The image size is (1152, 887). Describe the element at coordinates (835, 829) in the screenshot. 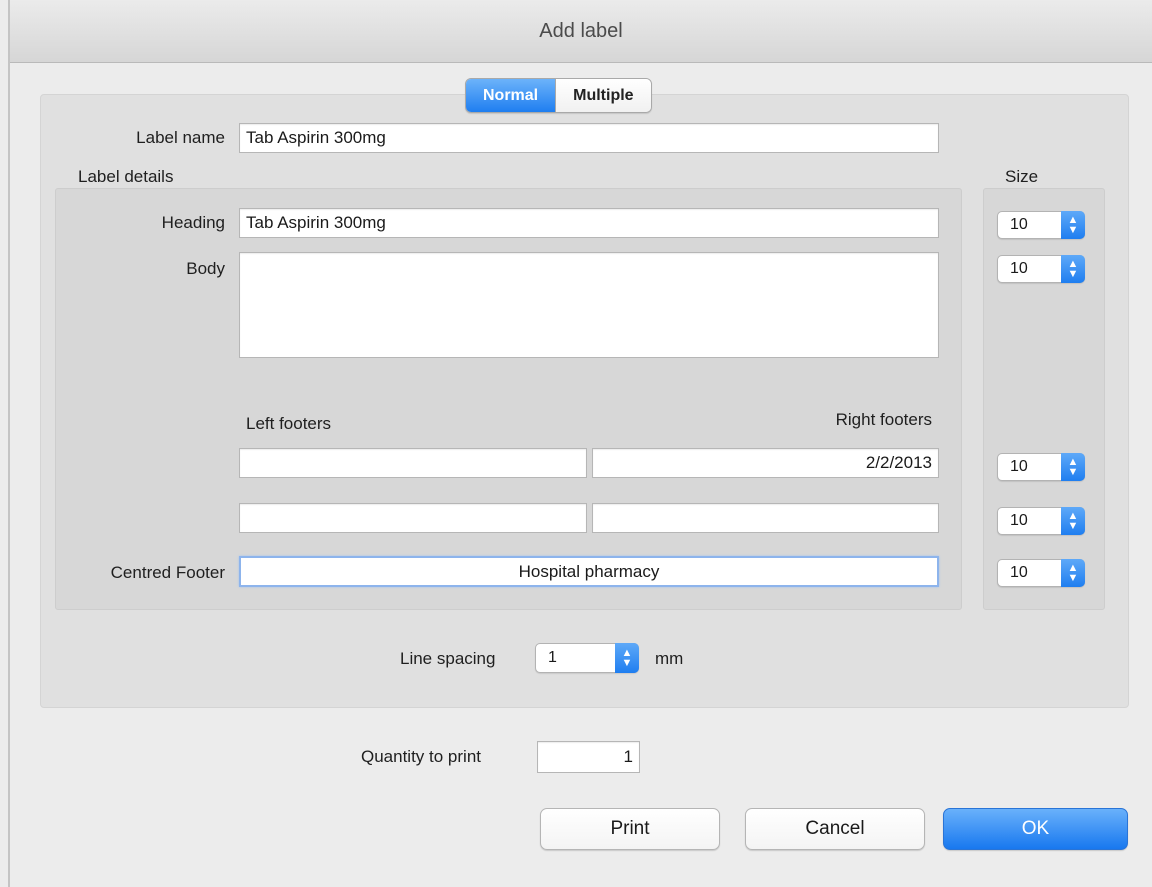

I see `cancel-button: Cancel` at that location.